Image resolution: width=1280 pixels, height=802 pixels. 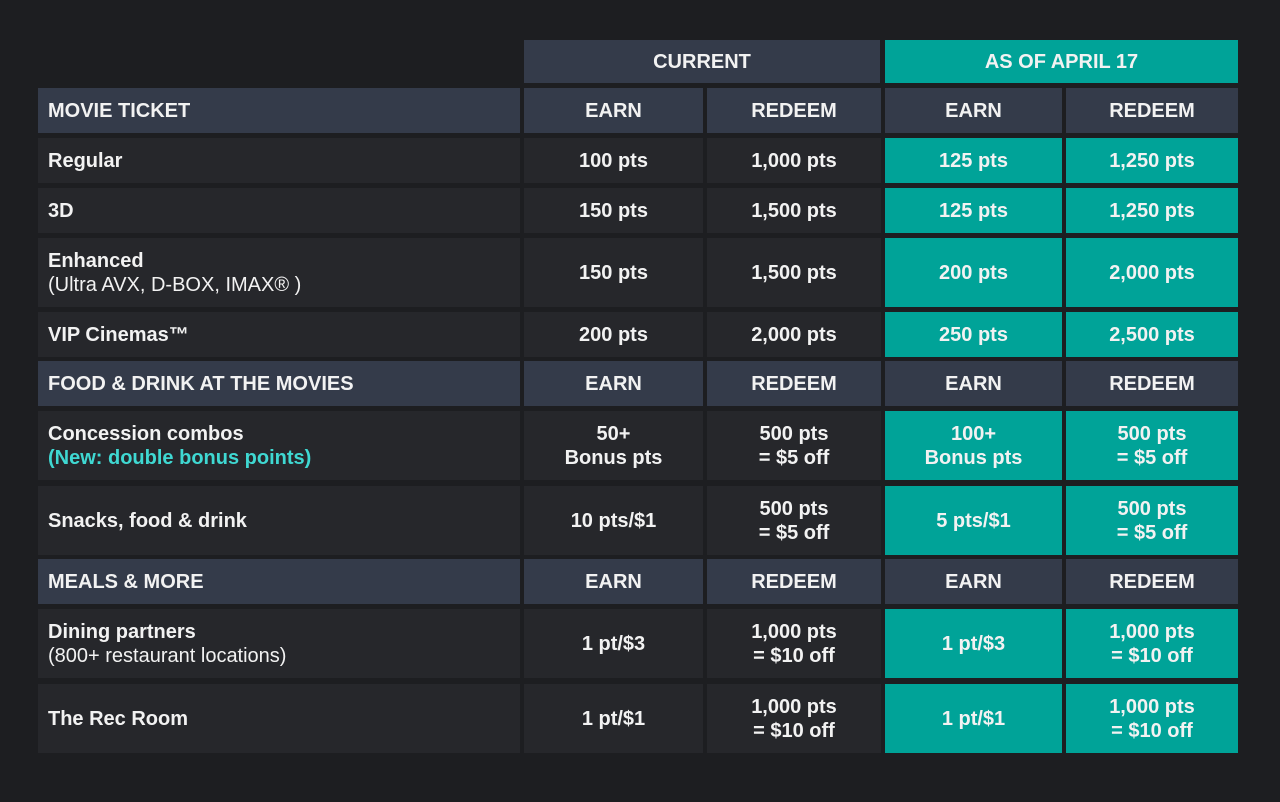 I want to click on current-header: CURRENT, so click(x=702, y=61).